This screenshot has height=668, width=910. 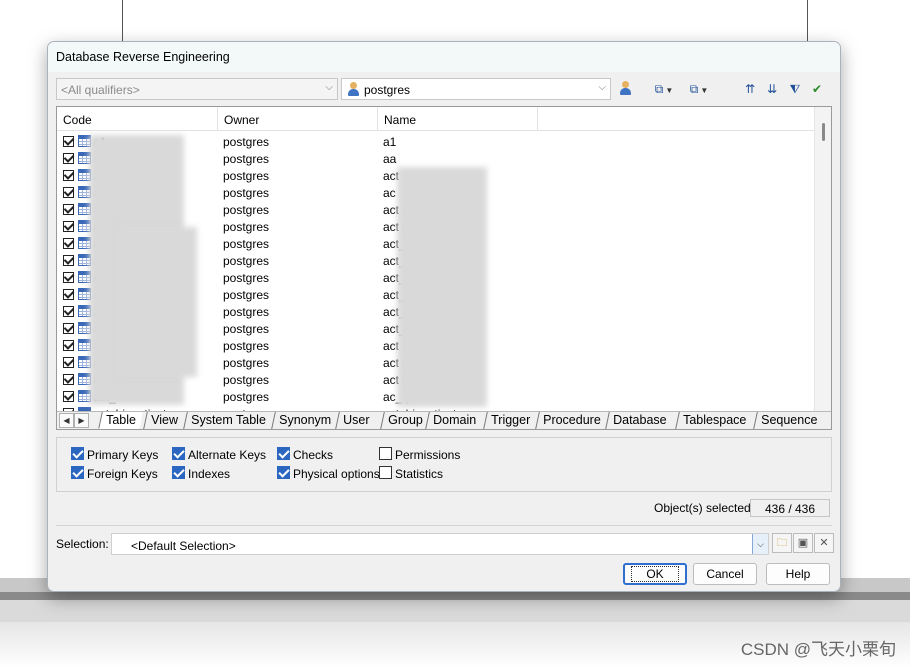 I want to click on sort-down-icon: ⇊, so click(x=772, y=89).